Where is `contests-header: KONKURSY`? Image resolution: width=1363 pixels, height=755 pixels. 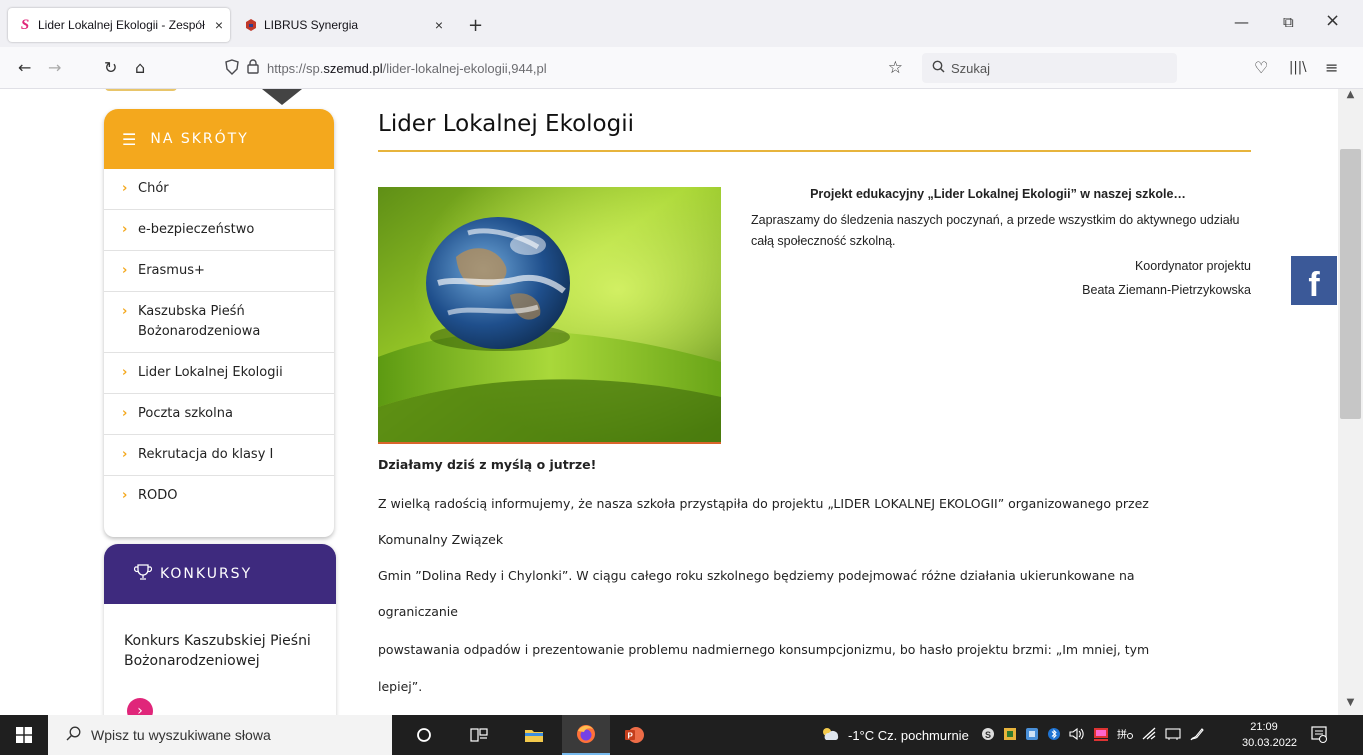 contests-header: KONKURSY is located at coordinates (220, 574).